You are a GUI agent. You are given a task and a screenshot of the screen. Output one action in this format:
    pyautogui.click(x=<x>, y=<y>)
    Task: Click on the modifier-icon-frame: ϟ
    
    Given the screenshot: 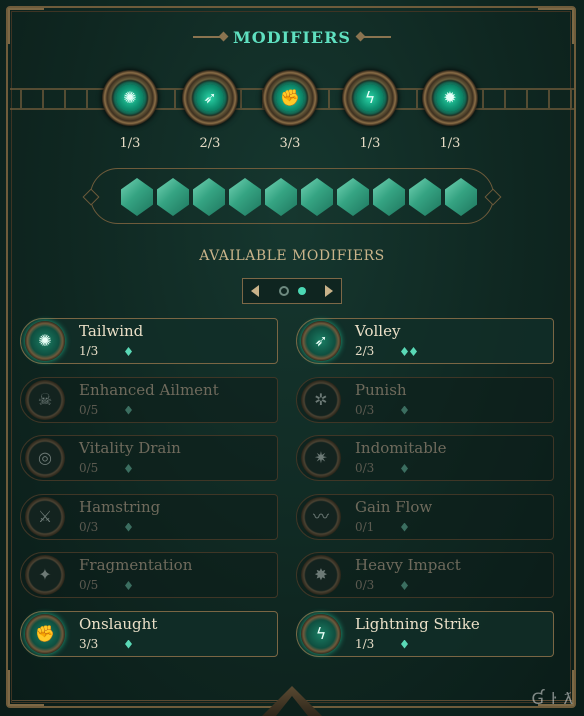 What is the action you would take?
    pyautogui.click(x=321, y=633)
    